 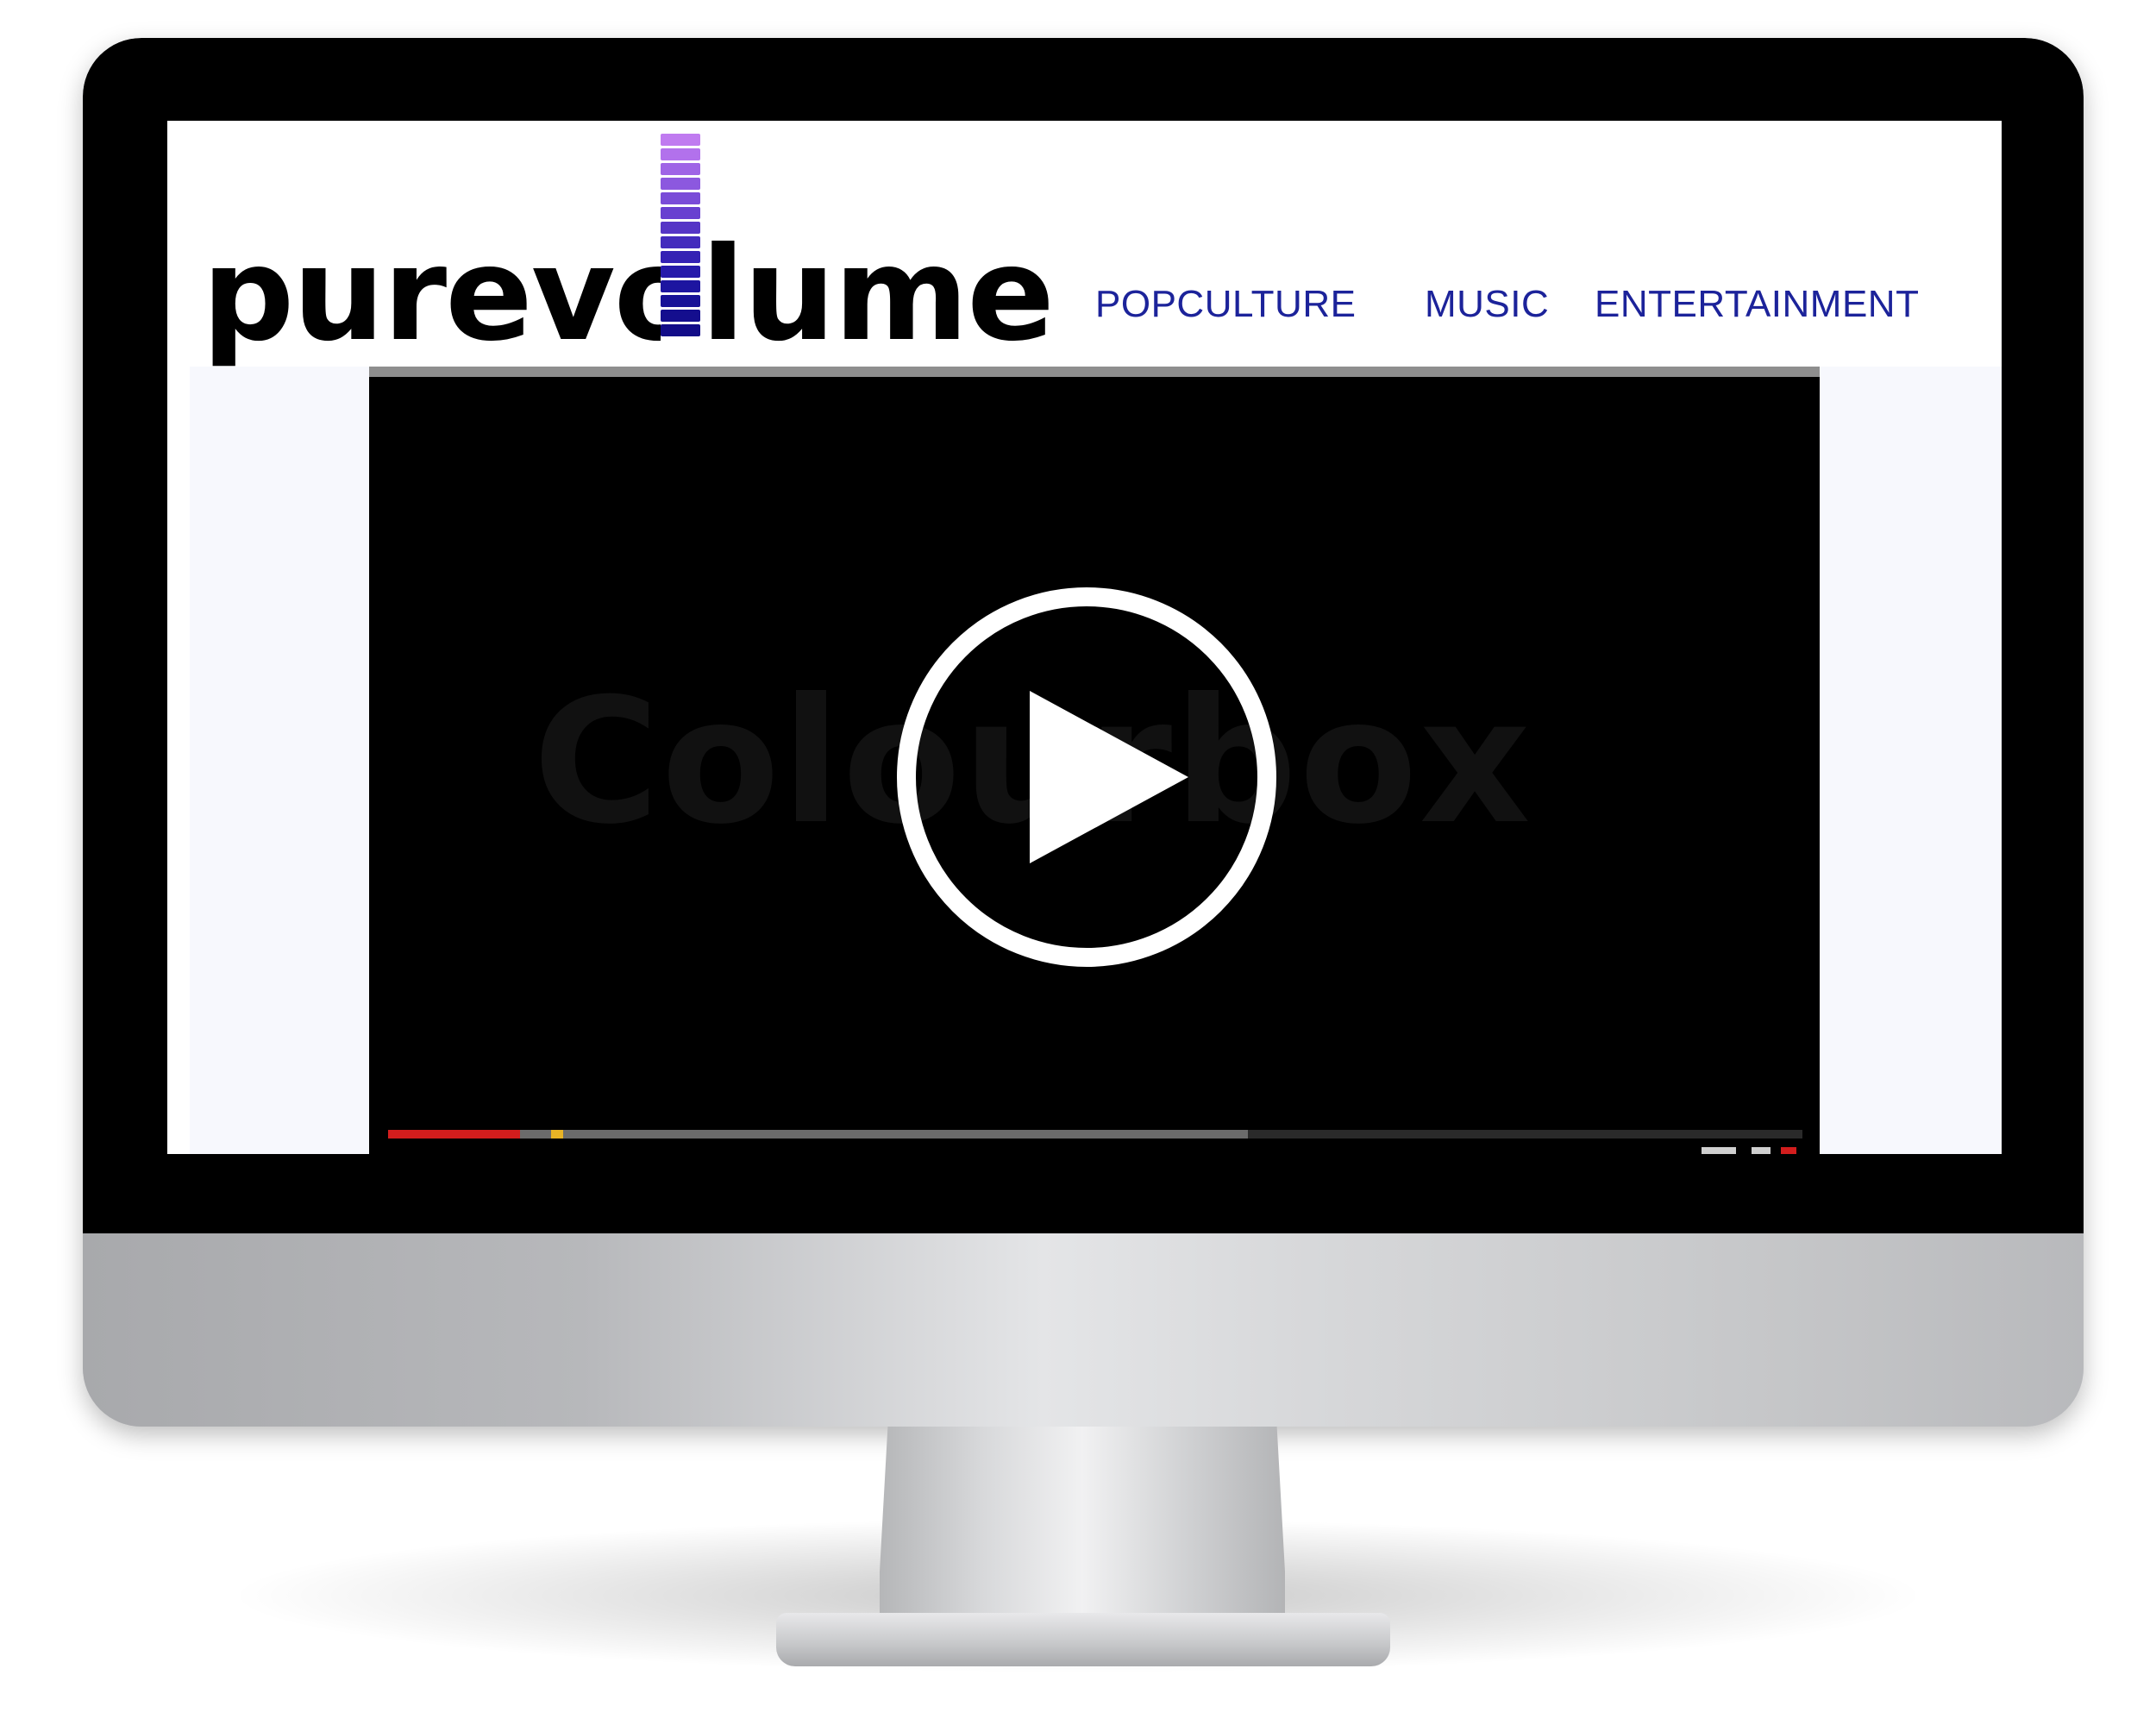 I want to click on player-controls, so click(x=1749, y=1151).